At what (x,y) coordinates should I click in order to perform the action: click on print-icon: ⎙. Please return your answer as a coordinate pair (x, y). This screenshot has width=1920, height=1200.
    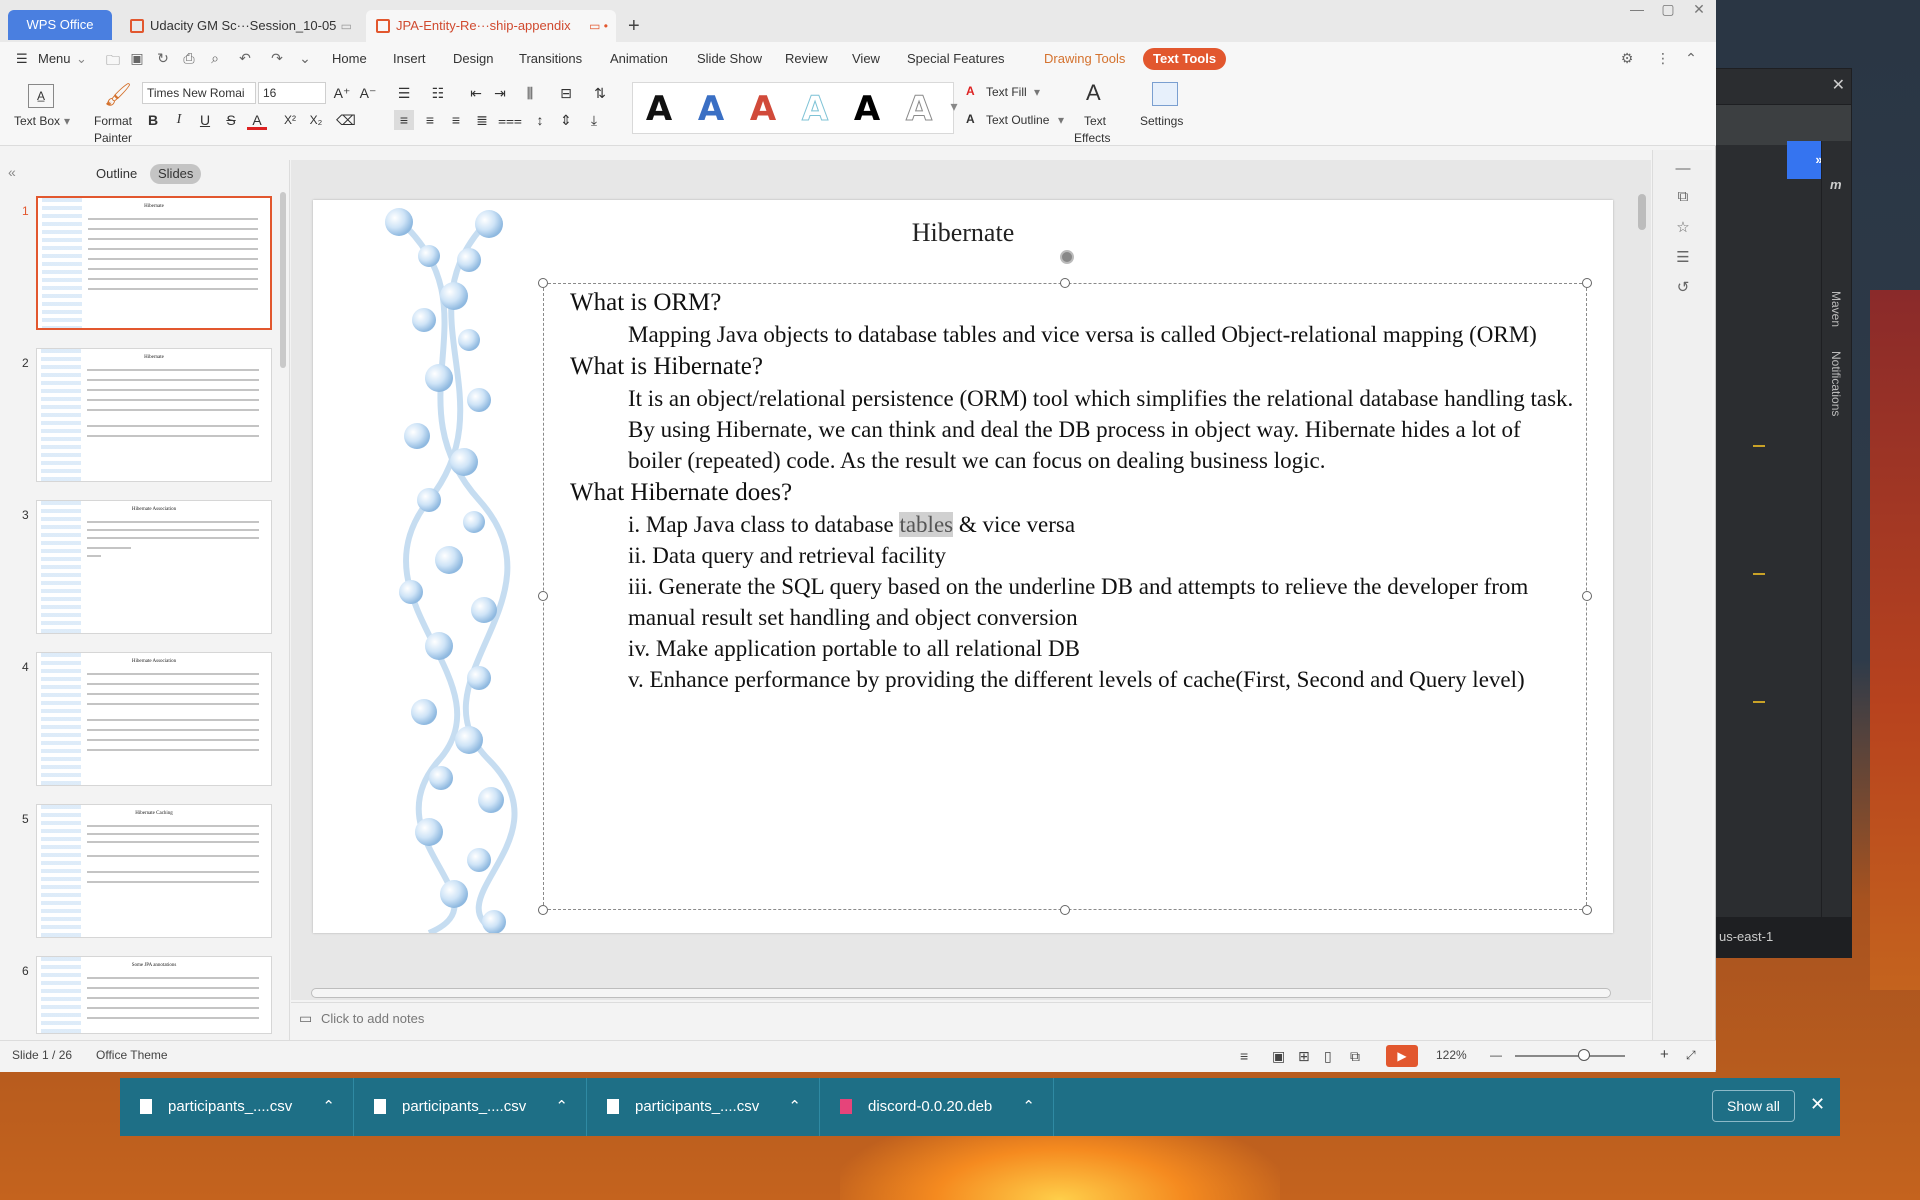
    Looking at the image, I should click on (189, 59).